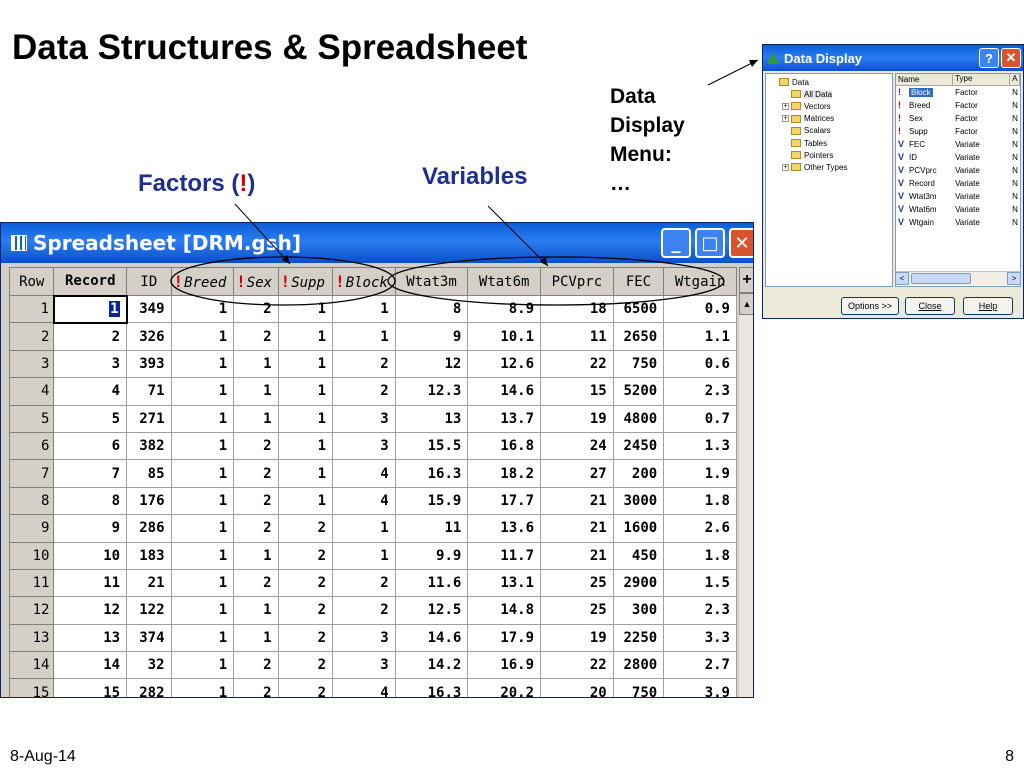  What do you see at coordinates (829, 119) in the screenshot?
I see `tree-item-matrices: + Matrices` at bounding box center [829, 119].